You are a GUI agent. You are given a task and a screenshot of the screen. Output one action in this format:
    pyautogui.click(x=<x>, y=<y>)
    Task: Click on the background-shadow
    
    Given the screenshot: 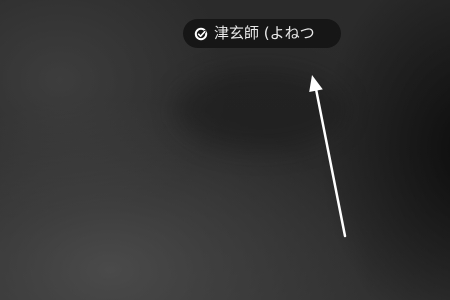 What is the action you would take?
    pyautogui.click(x=260, y=110)
    